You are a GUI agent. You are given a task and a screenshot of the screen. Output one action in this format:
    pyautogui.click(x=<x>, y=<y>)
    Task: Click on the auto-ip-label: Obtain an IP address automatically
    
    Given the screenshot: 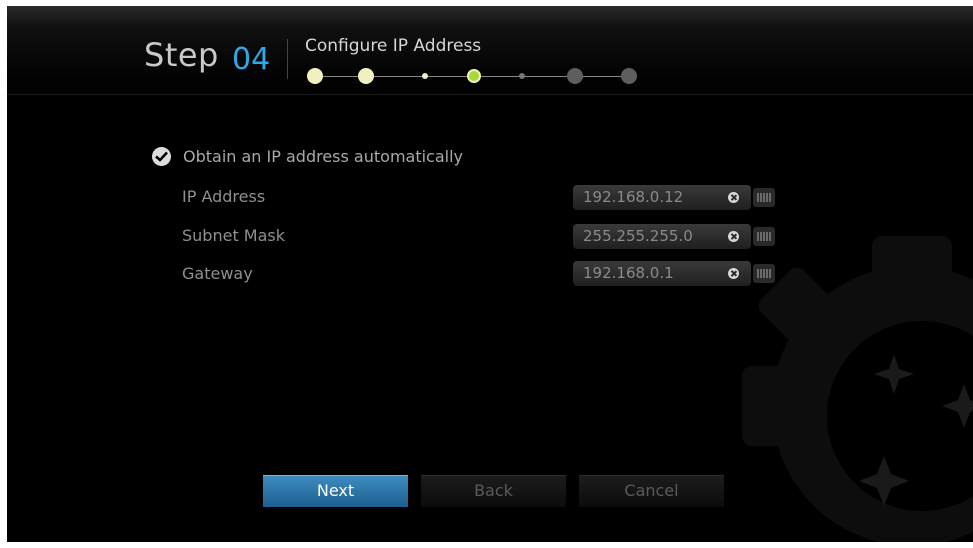 What is the action you would take?
    pyautogui.click(x=323, y=156)
    